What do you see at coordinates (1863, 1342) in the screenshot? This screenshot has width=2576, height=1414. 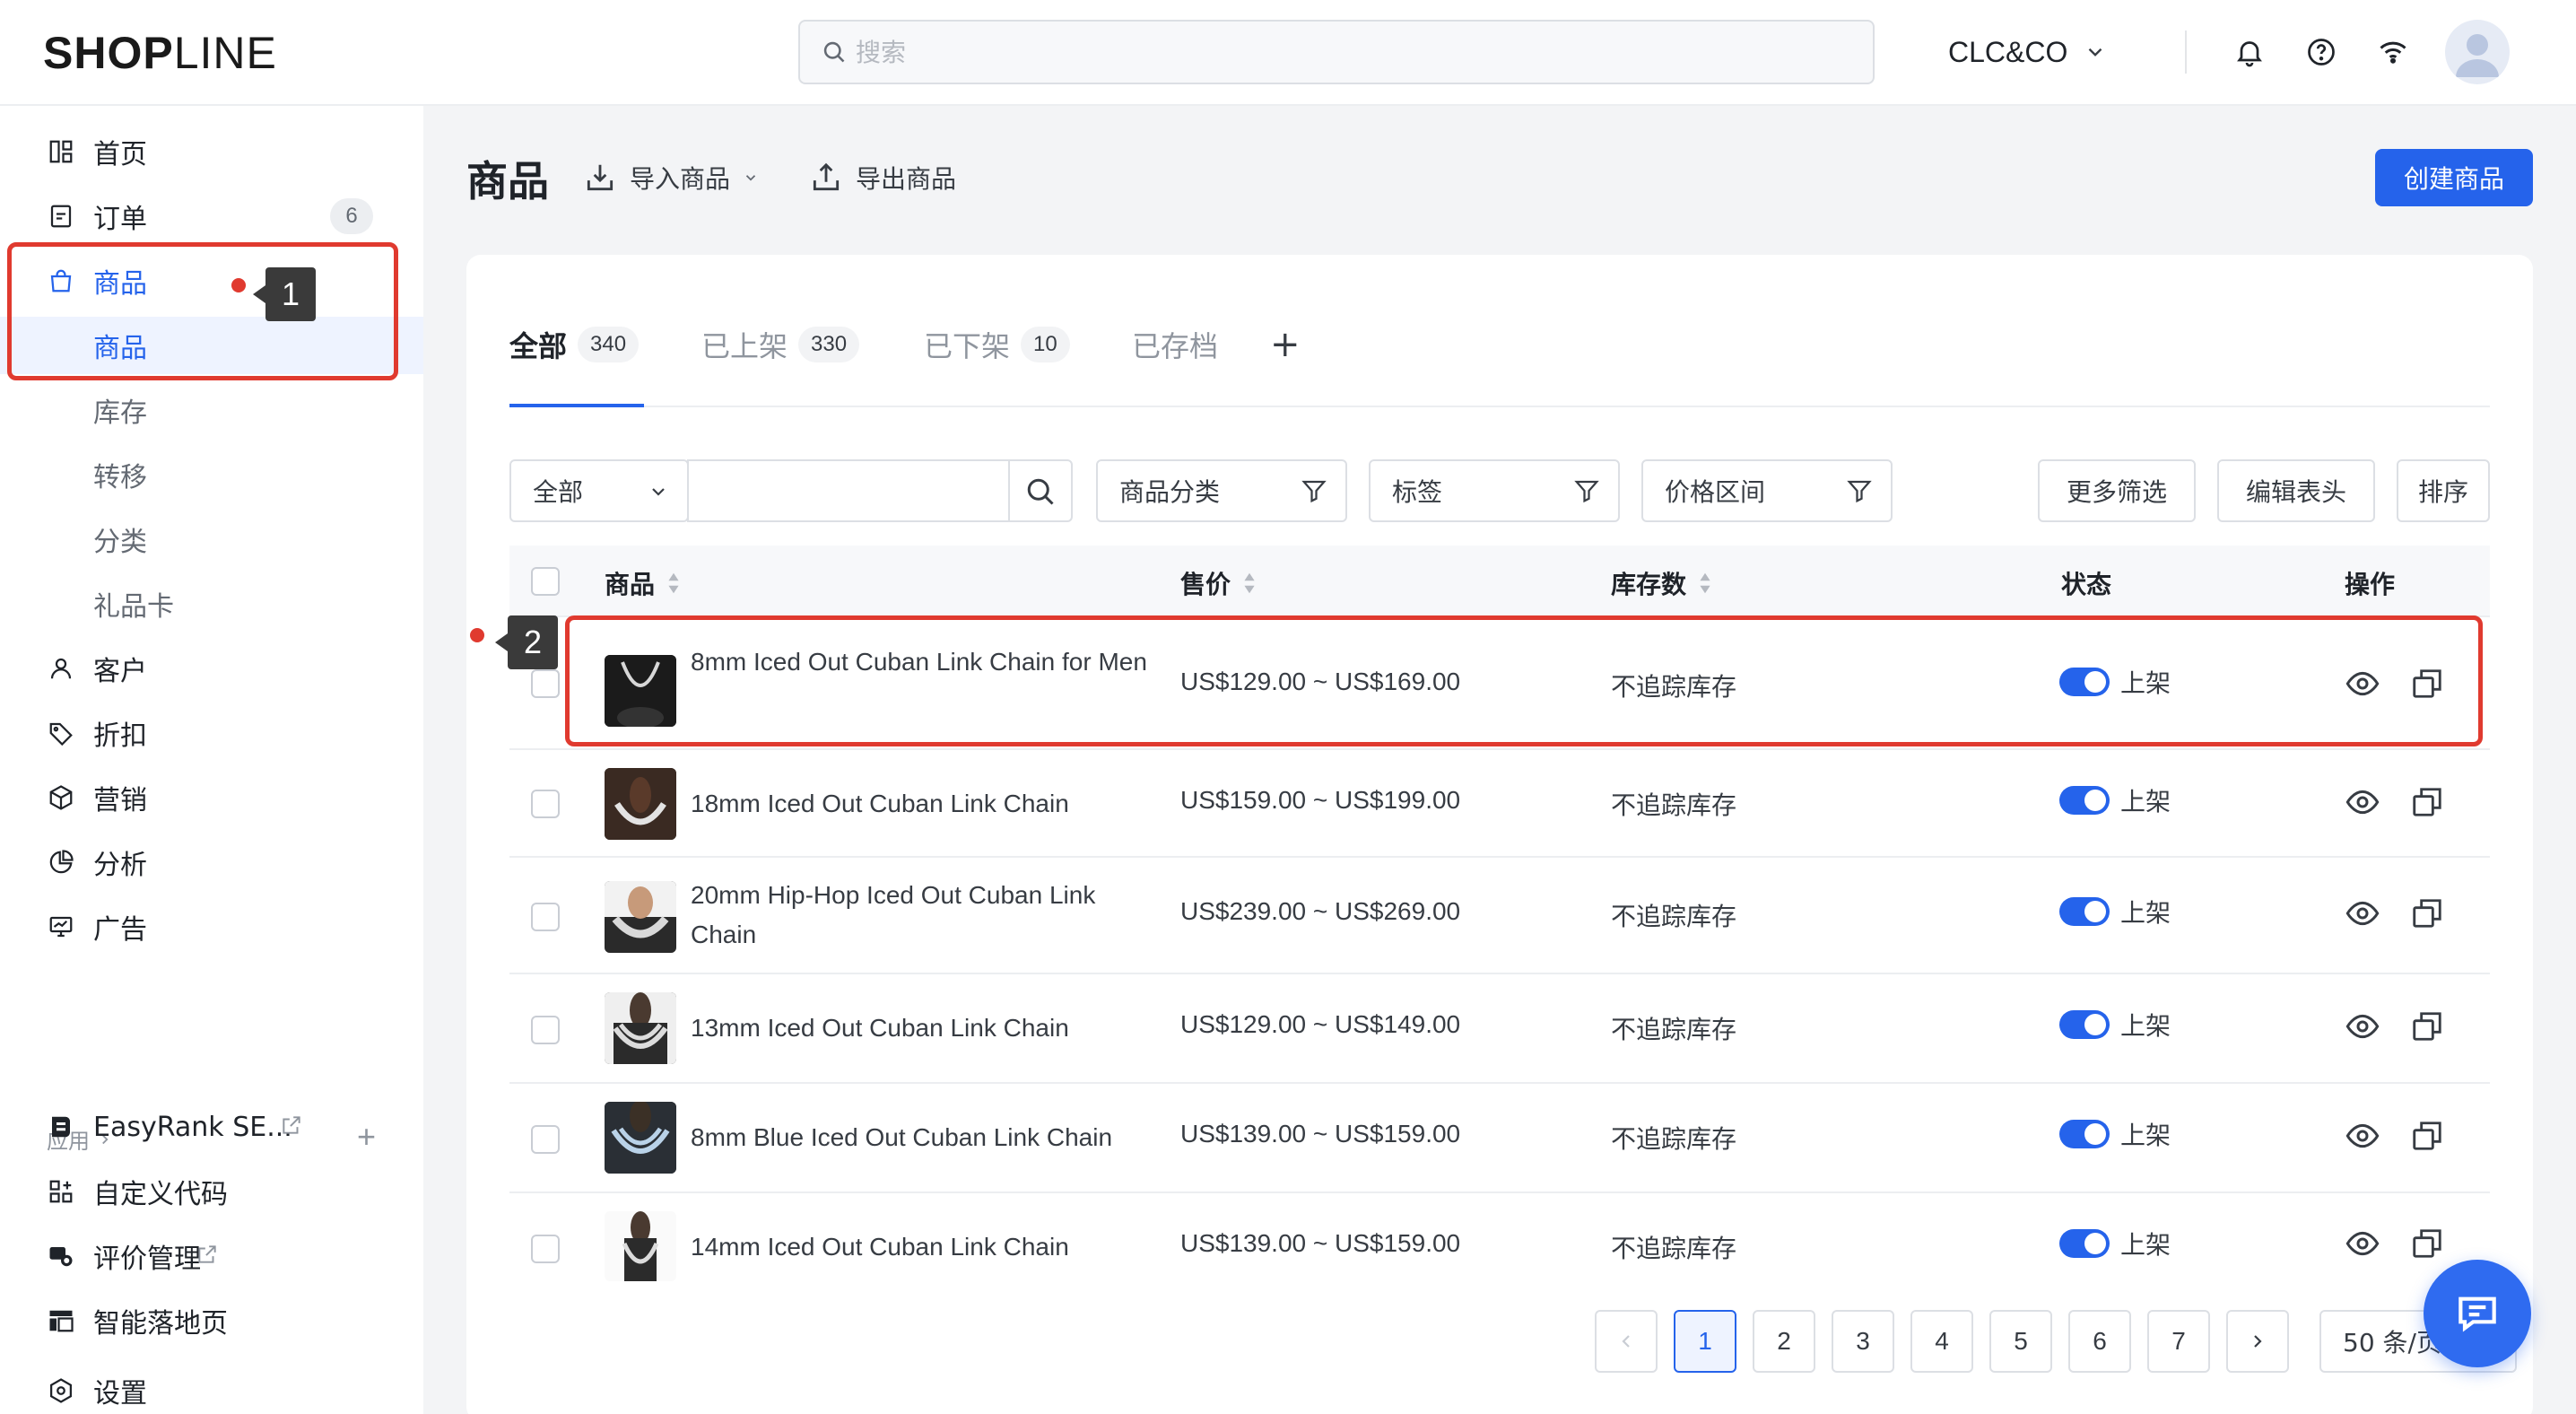 I see `page-button: 3` at bounding box center [1863, 1342].